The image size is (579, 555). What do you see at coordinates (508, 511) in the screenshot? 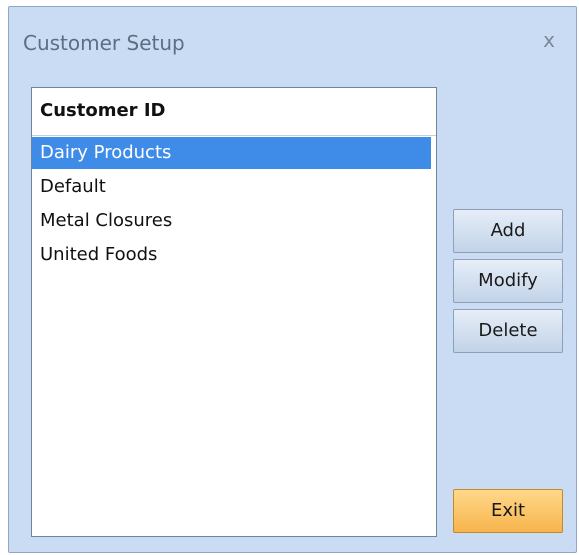
I see `exit-button: Exit` at bounding box center [508, 511].